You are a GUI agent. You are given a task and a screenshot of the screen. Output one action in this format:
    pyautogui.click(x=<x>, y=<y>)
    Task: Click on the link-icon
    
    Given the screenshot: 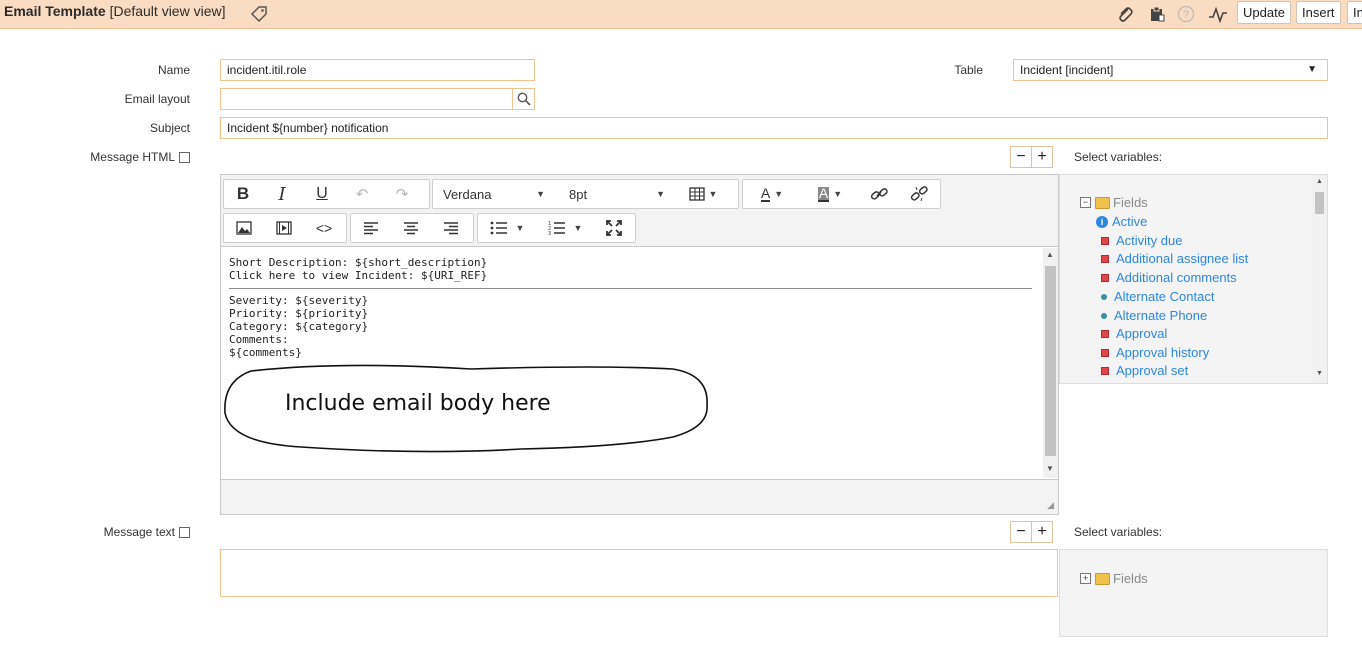 What is the action you would take?
    pyautogui.click(x=879, y=194)
    